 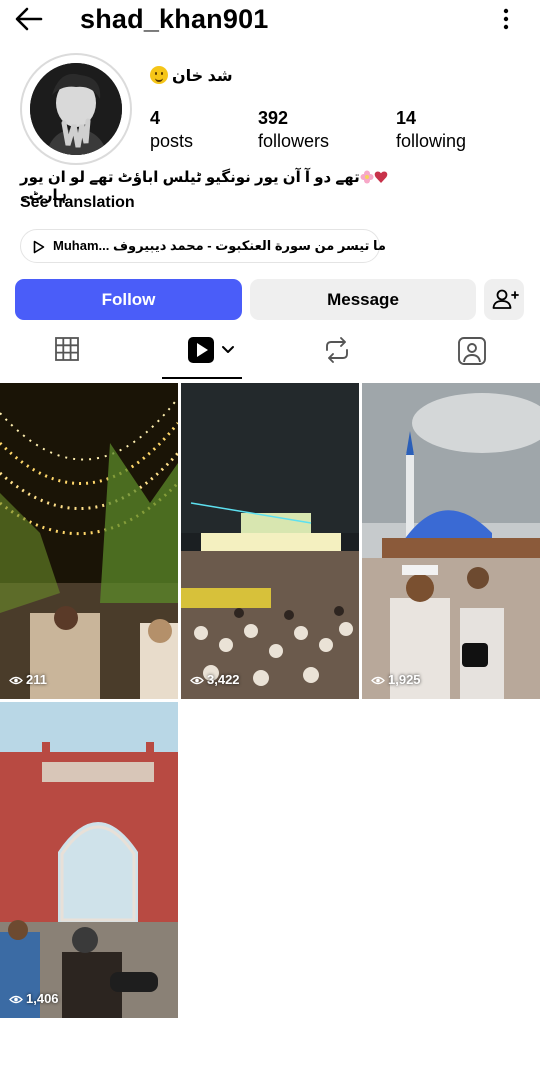 I want to click on reel-thumbnail: 1,925, so click(x=451, y=541).